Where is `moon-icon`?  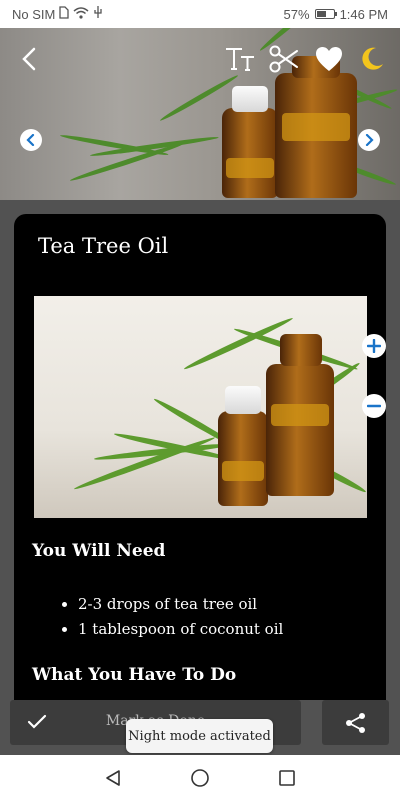
moon-icon is located at coordinates (372, 58).